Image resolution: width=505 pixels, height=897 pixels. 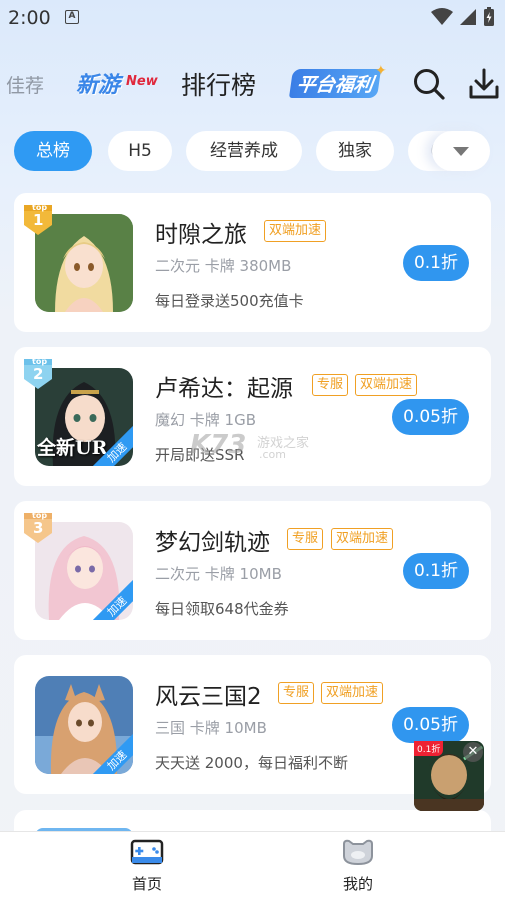 What do you see at coordinates (224, 389) in the screenshot?
I see `game-title: 卢希达：起源` at bounding box center [224, 389].